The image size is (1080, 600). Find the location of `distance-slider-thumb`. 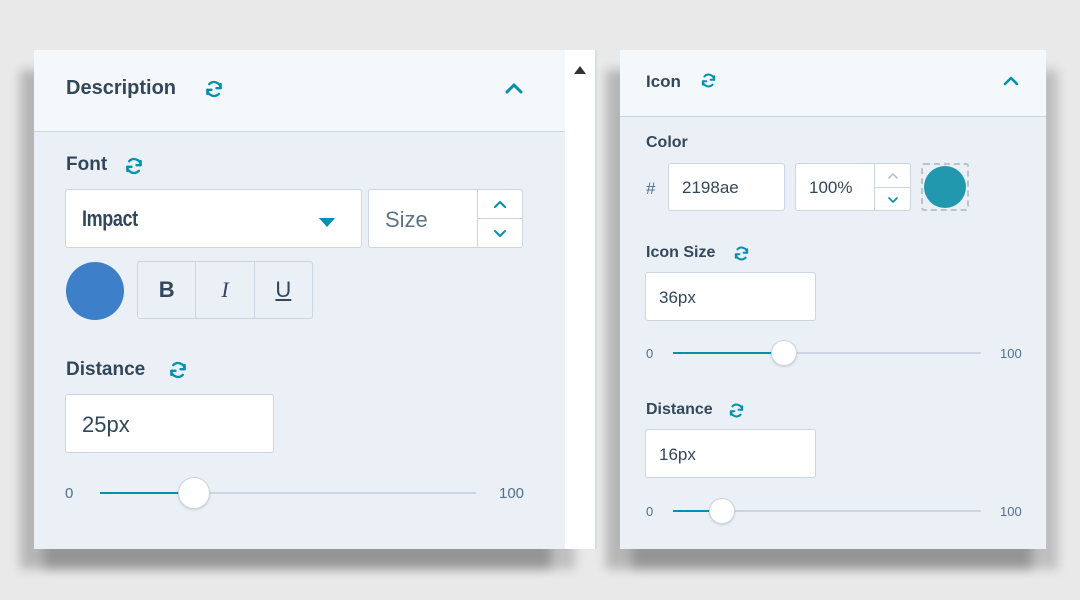

distance-slider-thumb is located at coordinates (194, 493).